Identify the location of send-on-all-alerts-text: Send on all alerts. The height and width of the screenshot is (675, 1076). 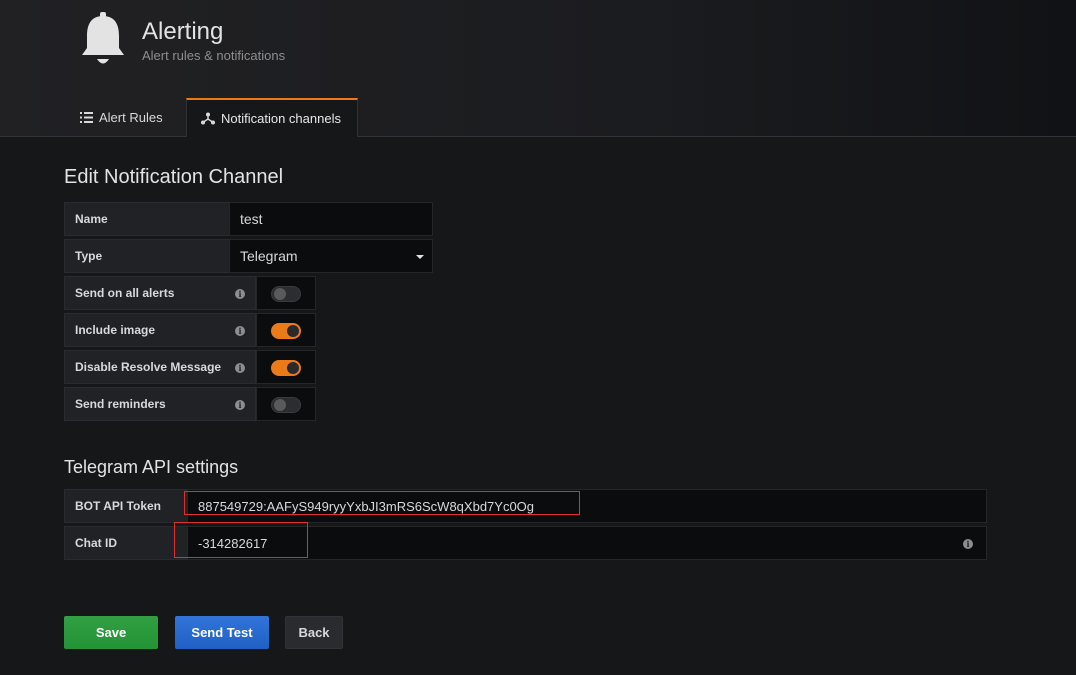
(125, 293).